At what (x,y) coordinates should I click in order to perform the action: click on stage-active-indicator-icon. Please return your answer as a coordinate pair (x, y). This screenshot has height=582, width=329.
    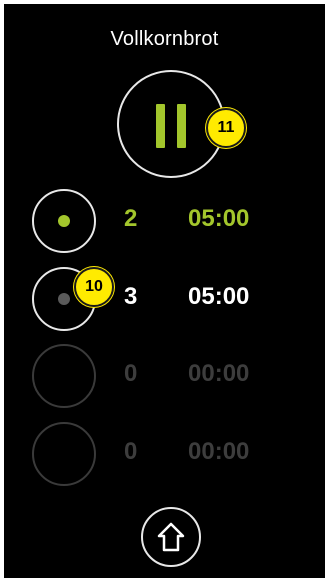
    Looking at the image, I should click on (64, 221).